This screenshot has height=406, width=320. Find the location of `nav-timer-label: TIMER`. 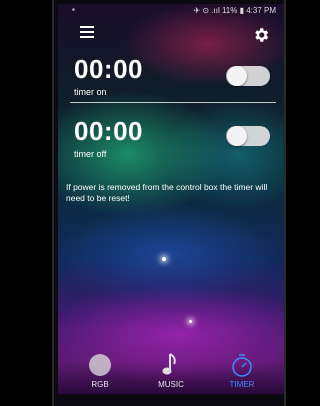

nav-timer-label: TIMER is located at coordinates (242, 384).